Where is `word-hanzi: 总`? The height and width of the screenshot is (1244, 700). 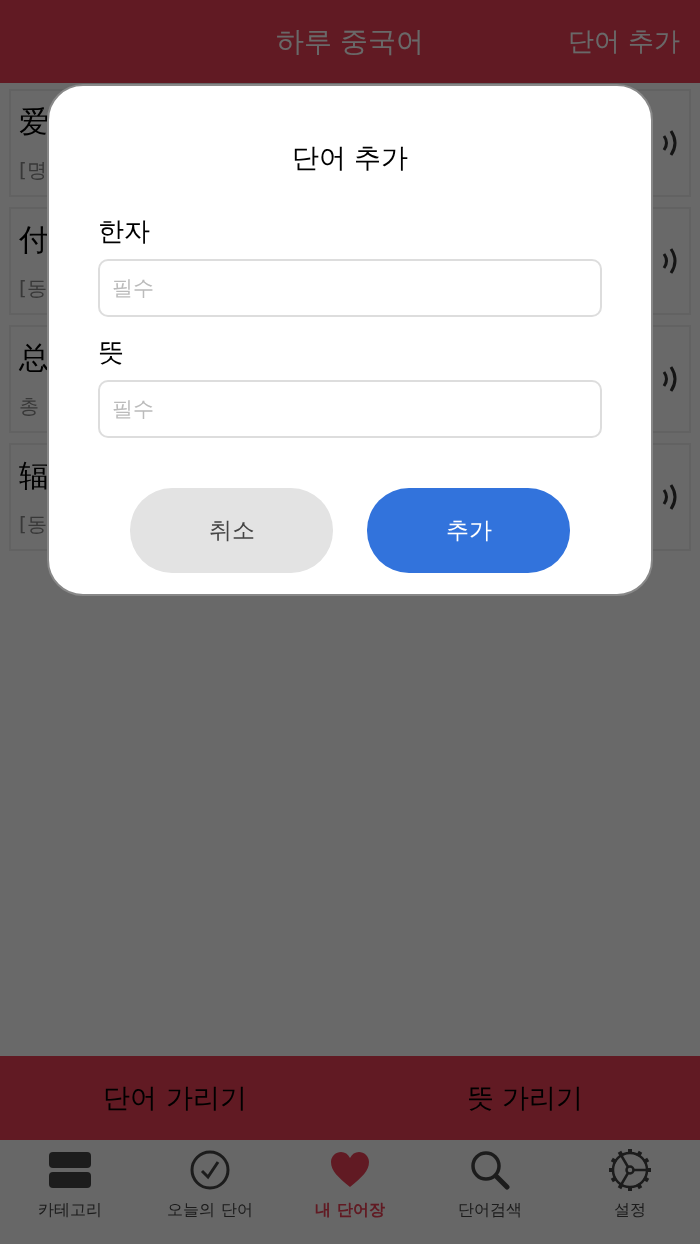 word-hanzi: 总 is located at coordinates (34, 358).